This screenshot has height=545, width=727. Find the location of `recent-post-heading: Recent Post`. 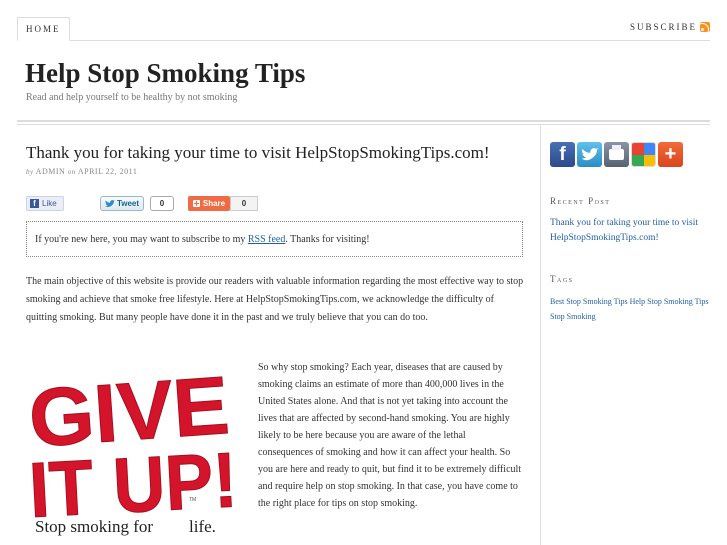

recent-post-heading: Recent Post is located at coordinates (580, 201).